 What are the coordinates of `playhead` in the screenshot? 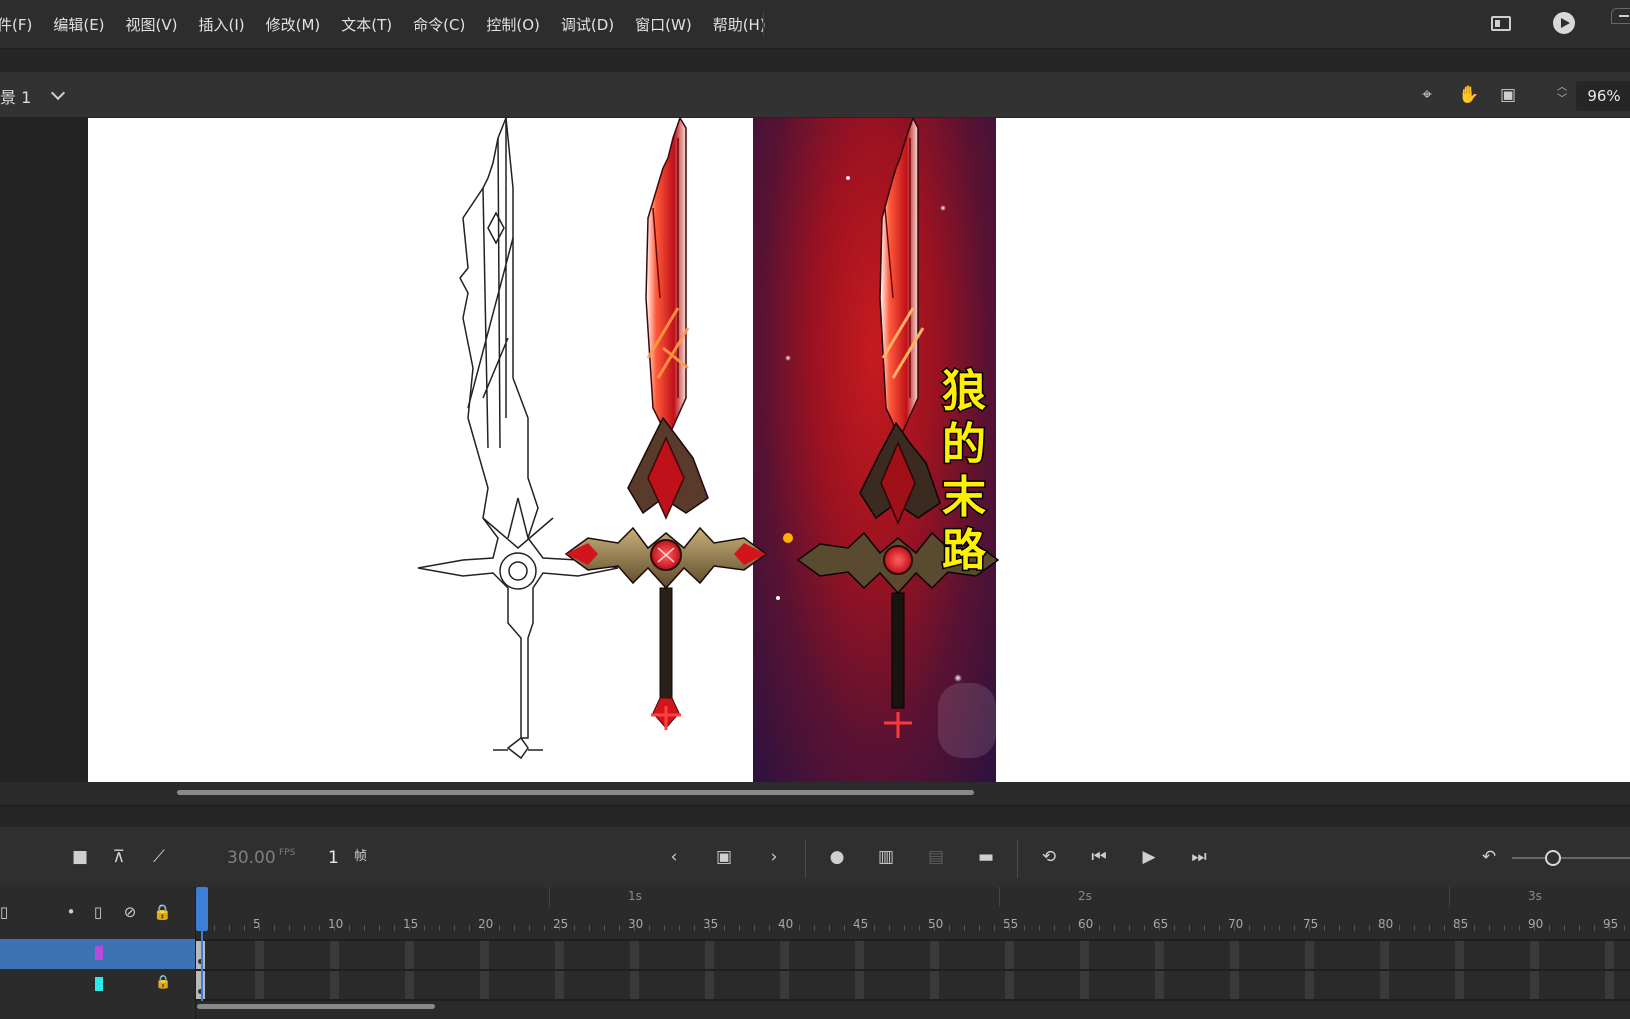 It's located at (202, 909).